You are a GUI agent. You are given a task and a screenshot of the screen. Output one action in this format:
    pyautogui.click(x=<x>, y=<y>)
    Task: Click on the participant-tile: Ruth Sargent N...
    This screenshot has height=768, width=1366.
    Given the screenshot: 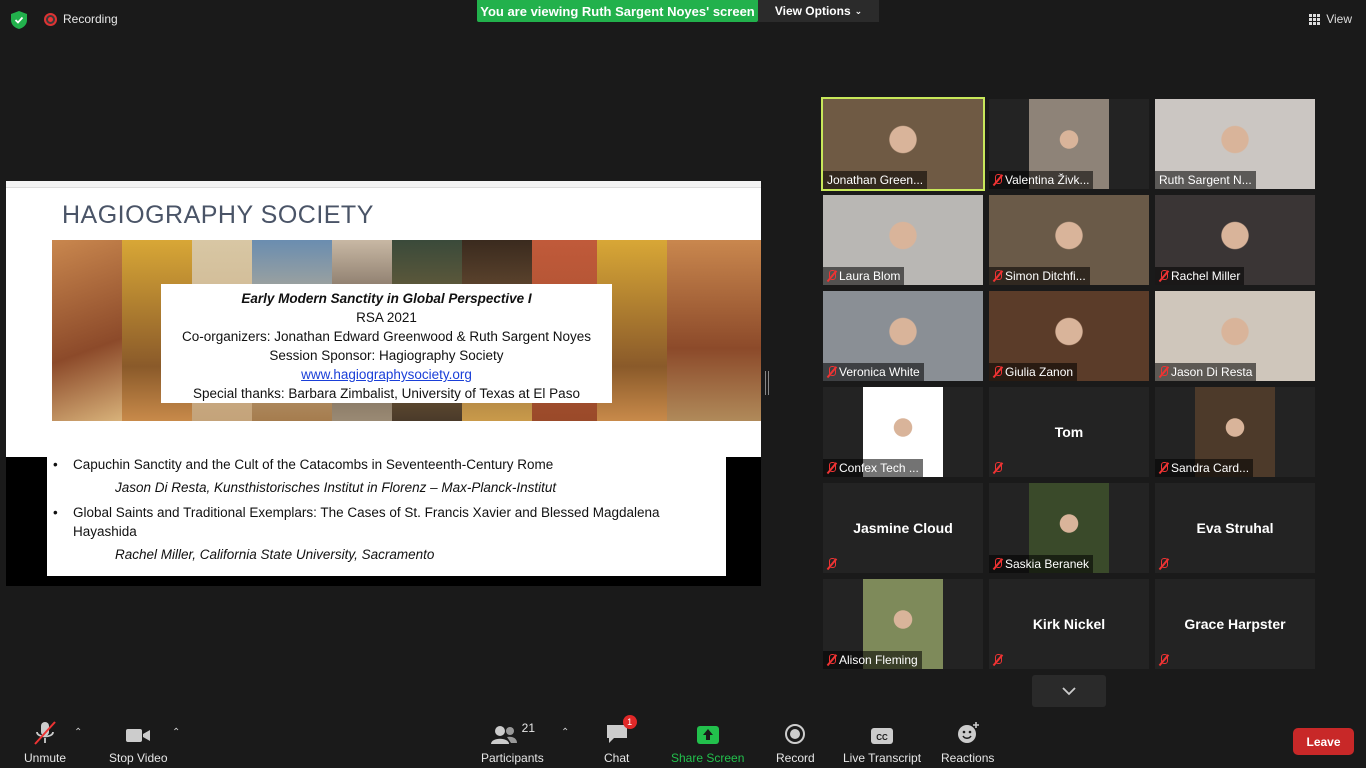 What is the action you would take?
    pyautogui.click(x=1235, y=144)
    